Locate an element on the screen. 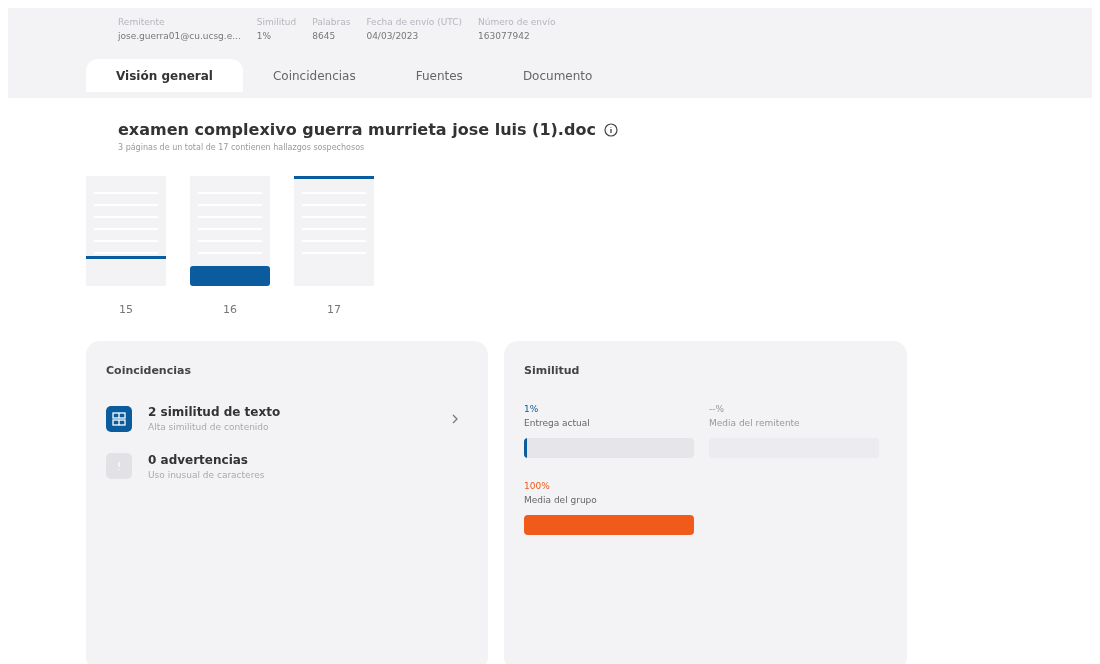 This screenshot has width=1100, height=664. tab: Documento is located at coordinates (557, 75).